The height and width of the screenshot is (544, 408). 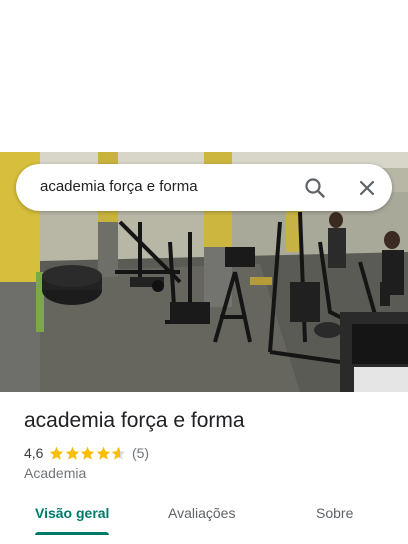 I want to click on active-tab-indicator, so click(x=72, y=533).